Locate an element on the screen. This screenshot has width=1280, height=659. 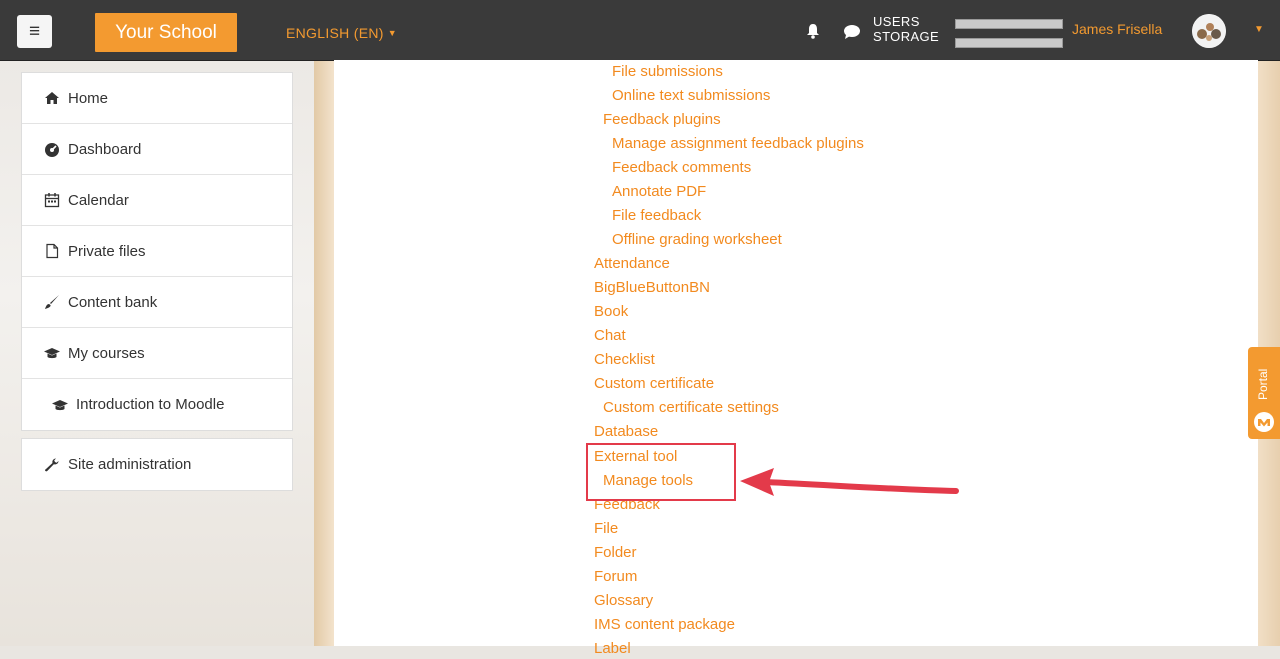
caret-down-icon: ▼ is located at coordinates (392, 33).